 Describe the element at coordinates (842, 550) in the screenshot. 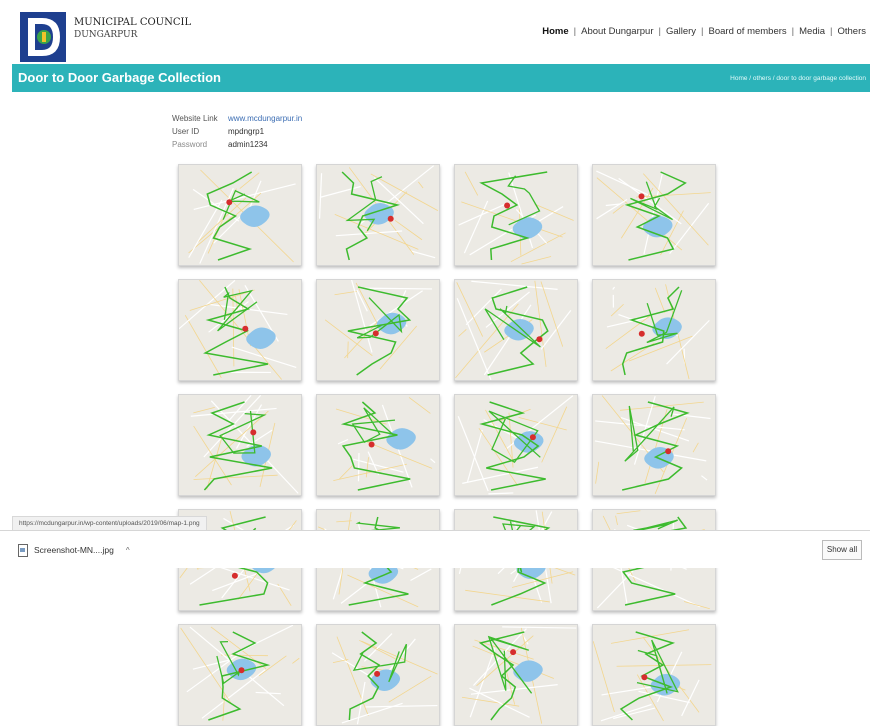

I see `show-all-button: Show all` at that location.